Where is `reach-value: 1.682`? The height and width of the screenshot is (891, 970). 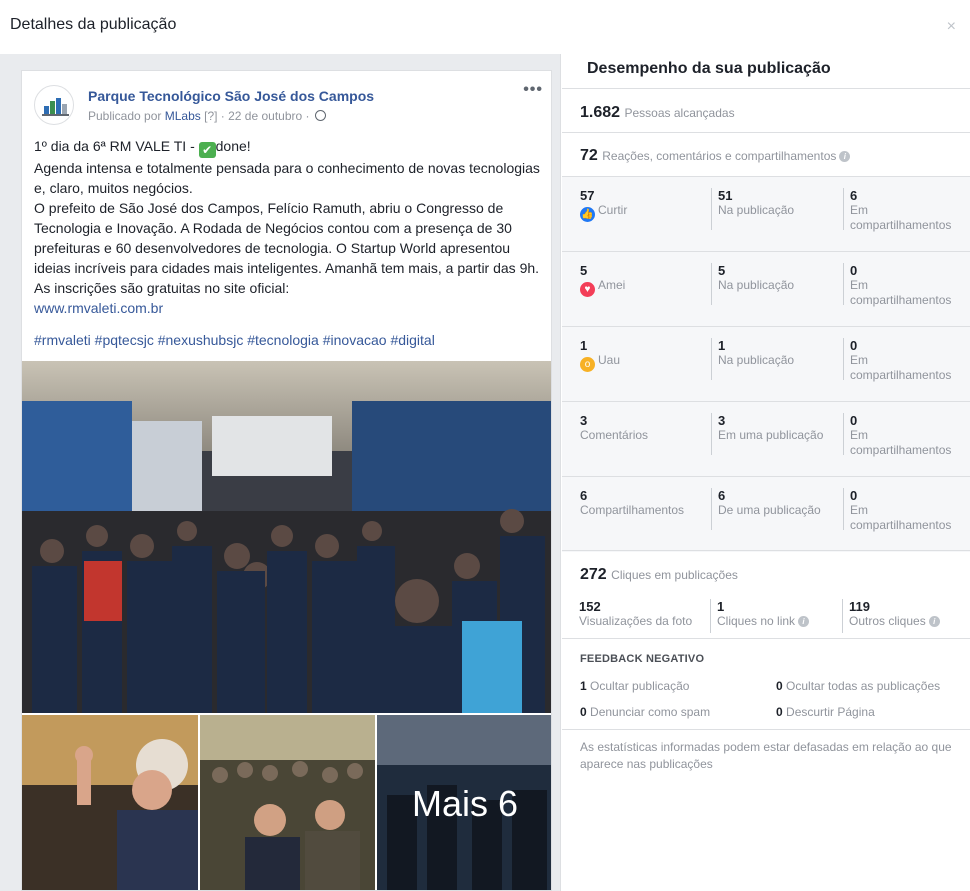
reach-value: 1.682 is located at coordinates (600, 112).